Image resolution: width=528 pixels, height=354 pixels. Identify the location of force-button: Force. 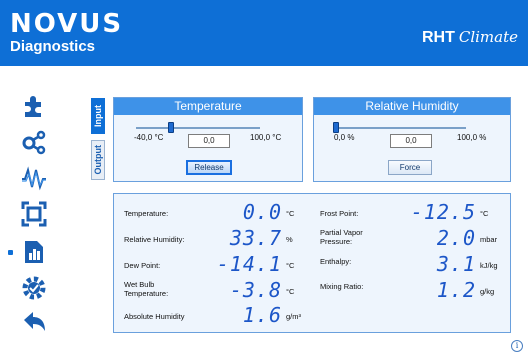
(410, 167).